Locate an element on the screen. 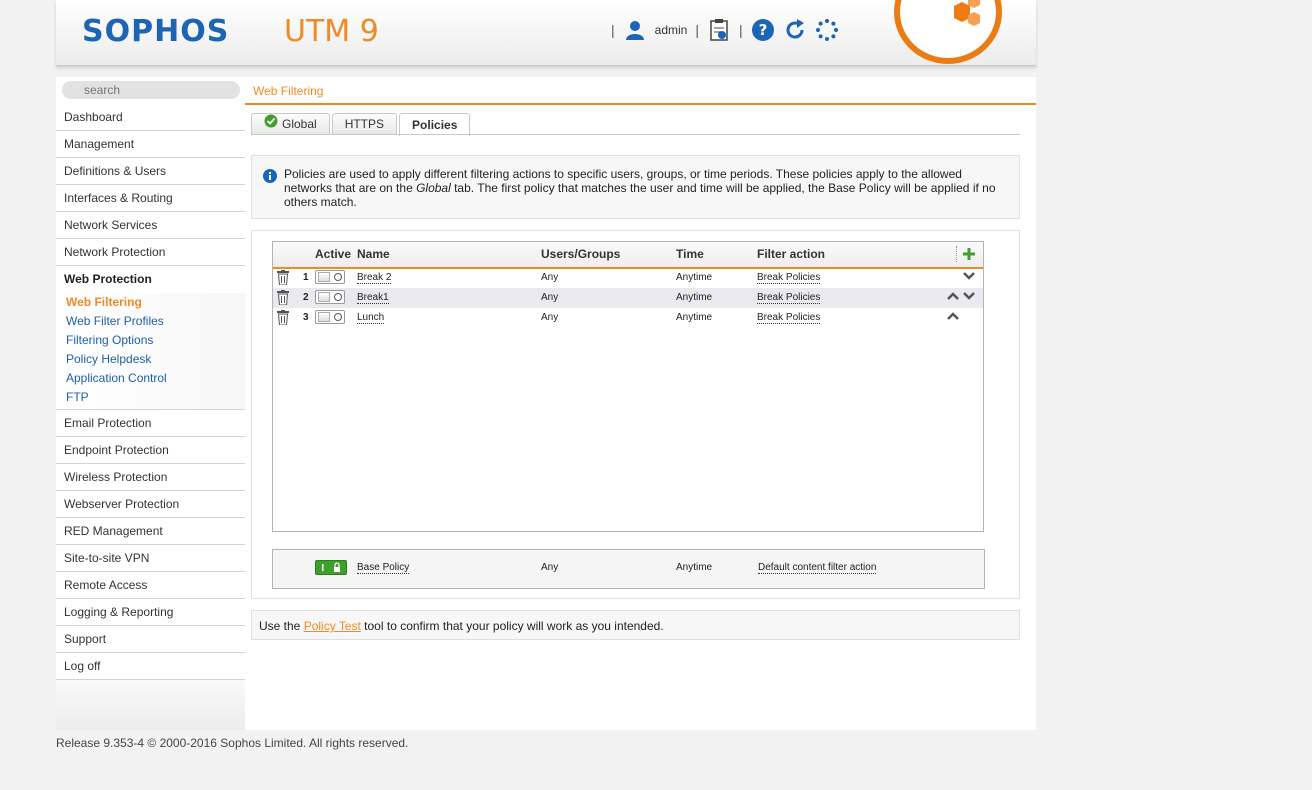 The image size is (1312, 790). tab-policies: Policies is located at coordinates (435, 124).